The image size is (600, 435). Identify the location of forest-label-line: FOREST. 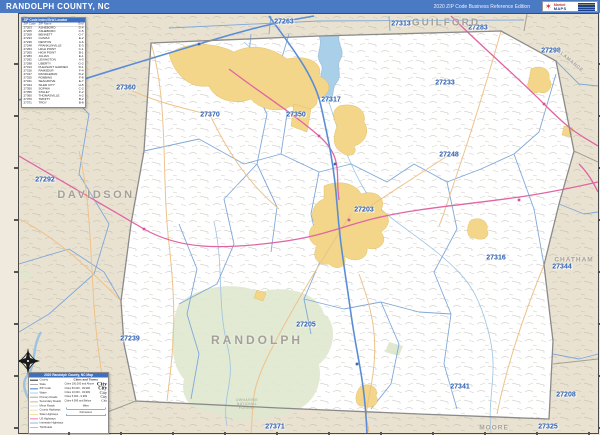
(247, 408).